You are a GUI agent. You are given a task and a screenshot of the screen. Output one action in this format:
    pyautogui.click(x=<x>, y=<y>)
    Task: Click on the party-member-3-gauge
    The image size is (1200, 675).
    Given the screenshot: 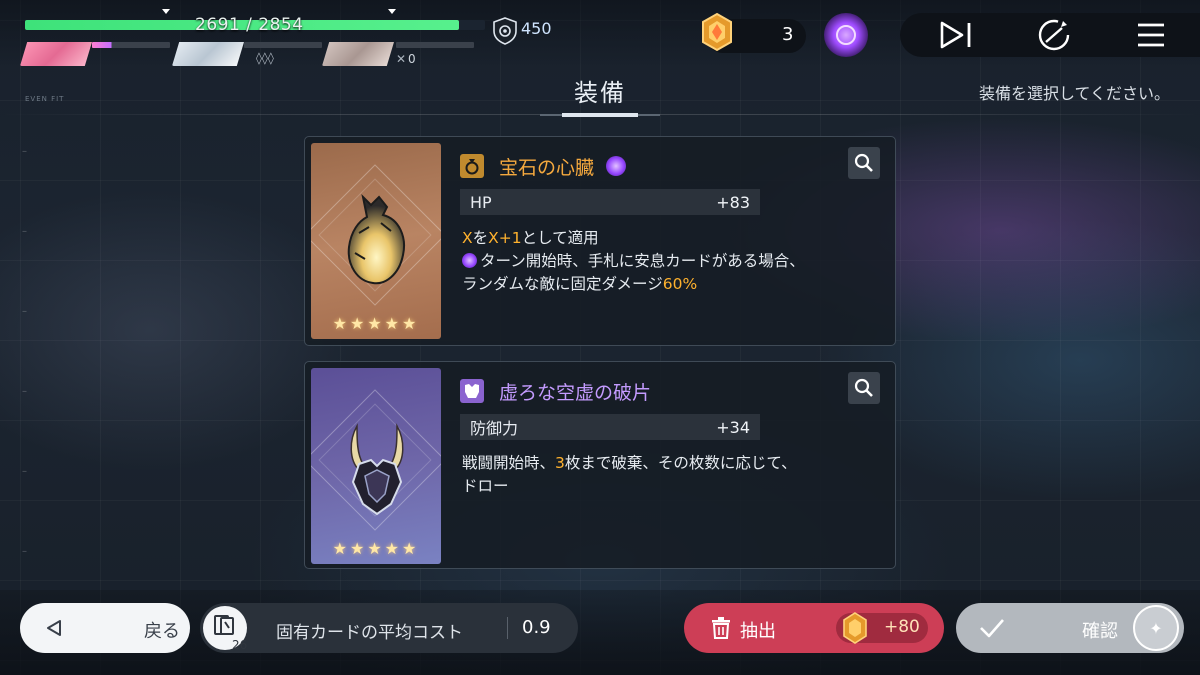 What is the action you would take?
    pyautogui.click(x=435, y=45)
    